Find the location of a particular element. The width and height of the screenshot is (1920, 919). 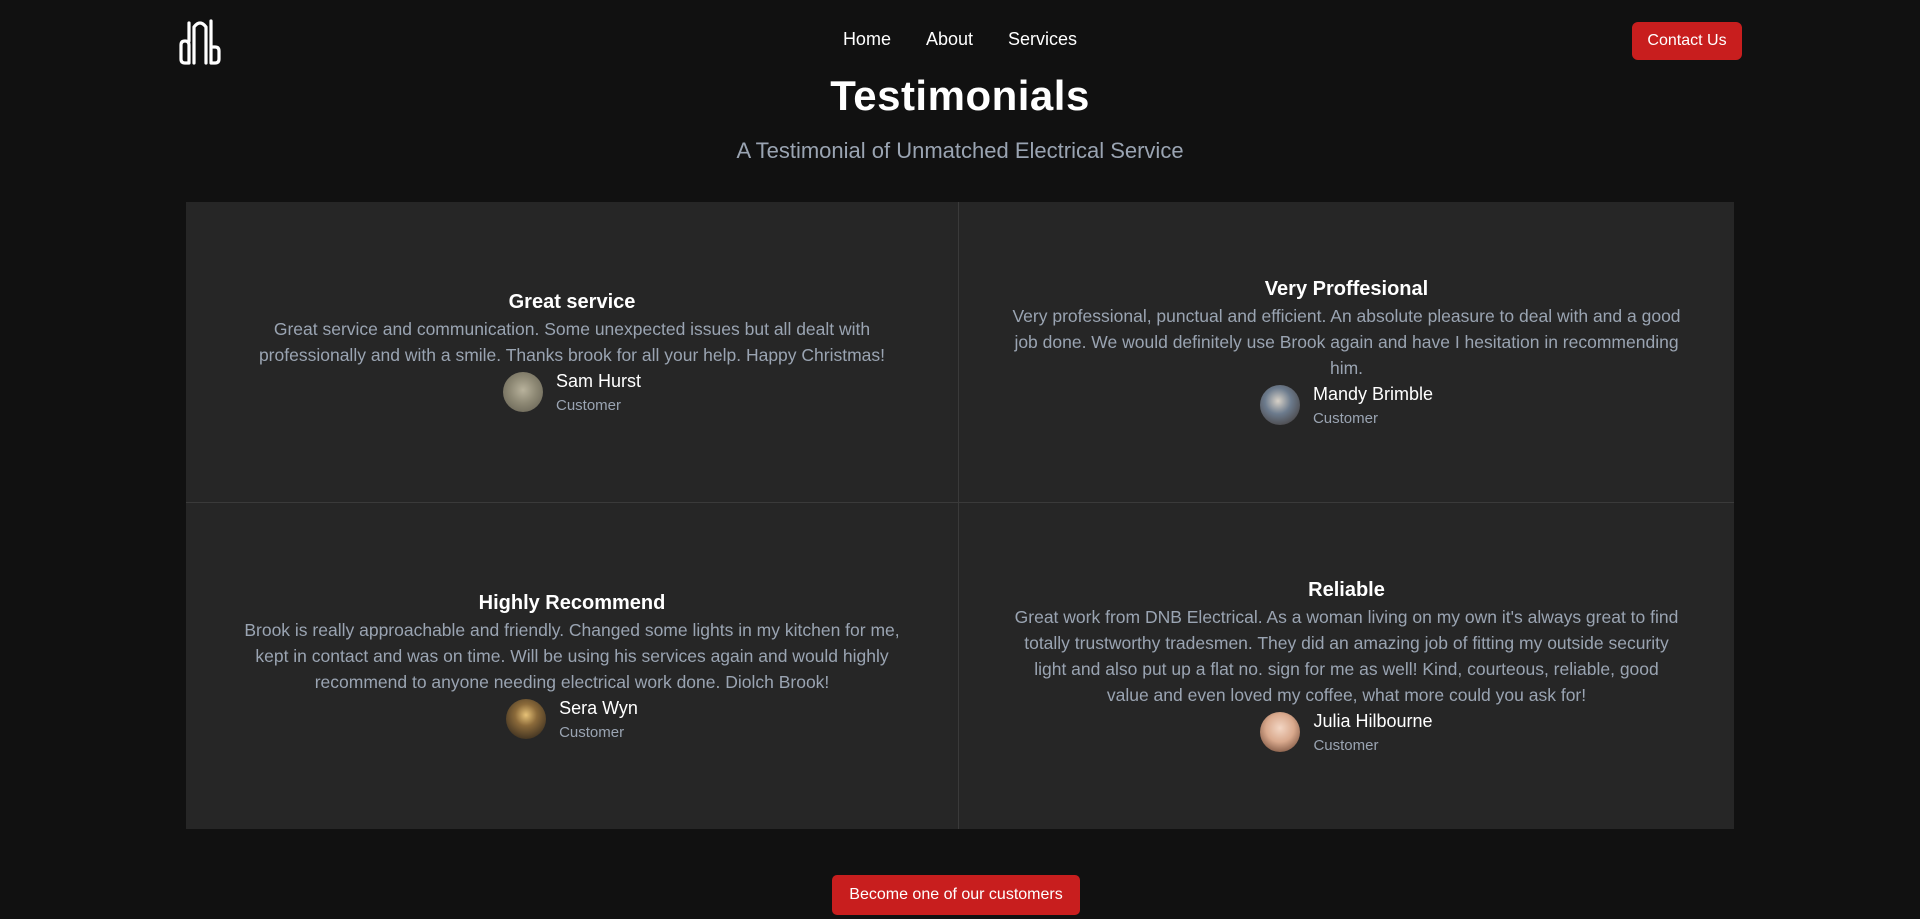

page-title: Testimonials is located at coordinates (960, 95).